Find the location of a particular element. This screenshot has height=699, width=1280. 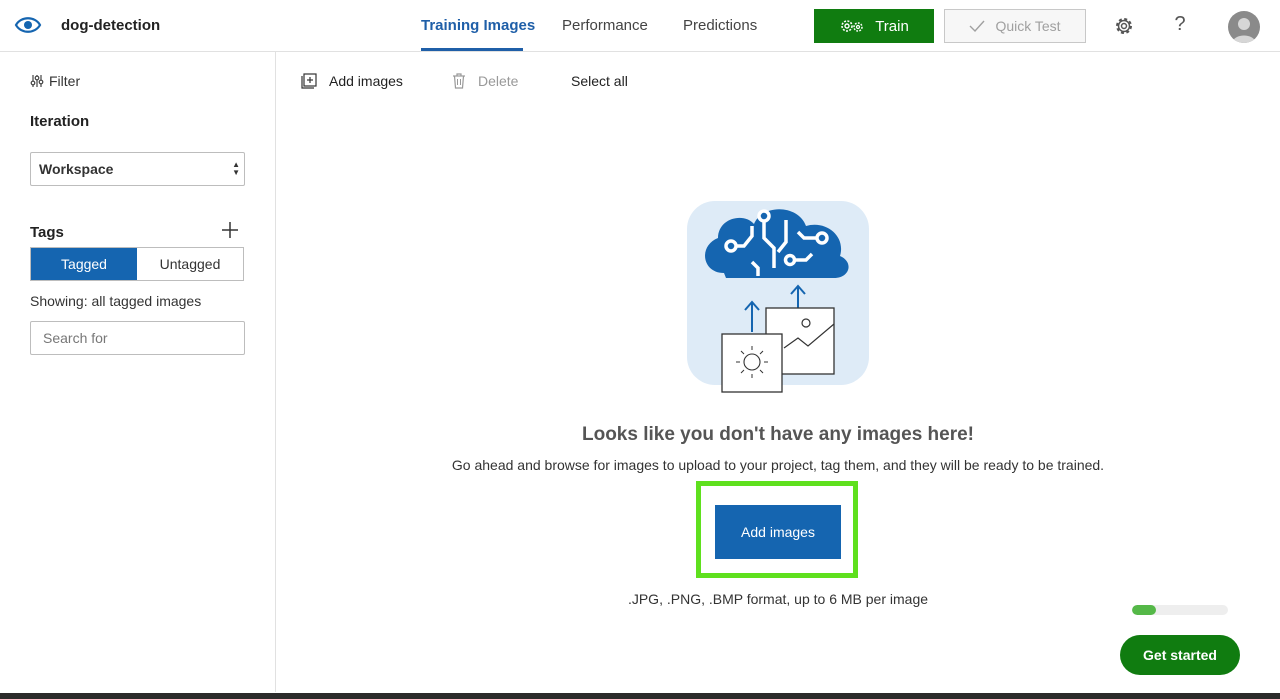

tagged-toggle: Tagged Untagged is located at coordinates (137, 264).